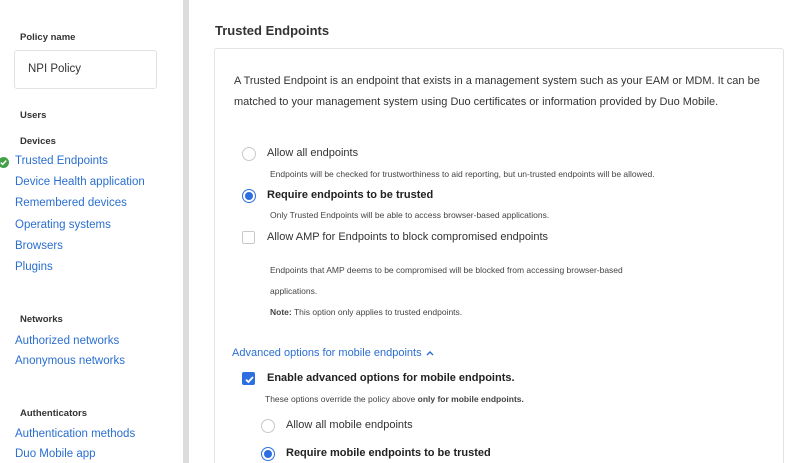 This screenshot has width=789, height=463. Describe the element at coordinates (268, 454) in the screenshot. I see `require-mobile-radio` at that location.